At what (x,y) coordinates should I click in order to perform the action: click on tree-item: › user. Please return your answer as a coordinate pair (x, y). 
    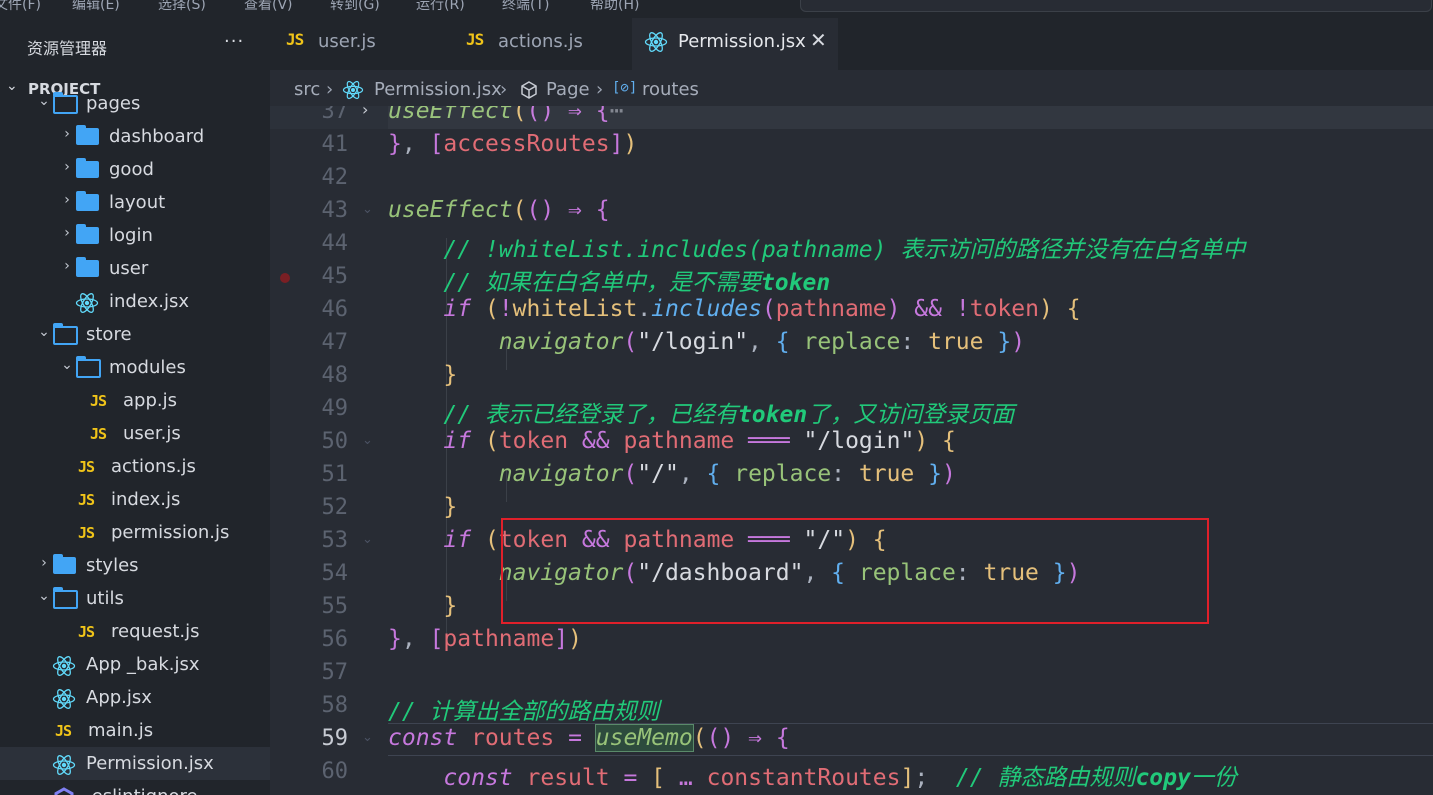
    Looking at the image, I should click on (135, 268).